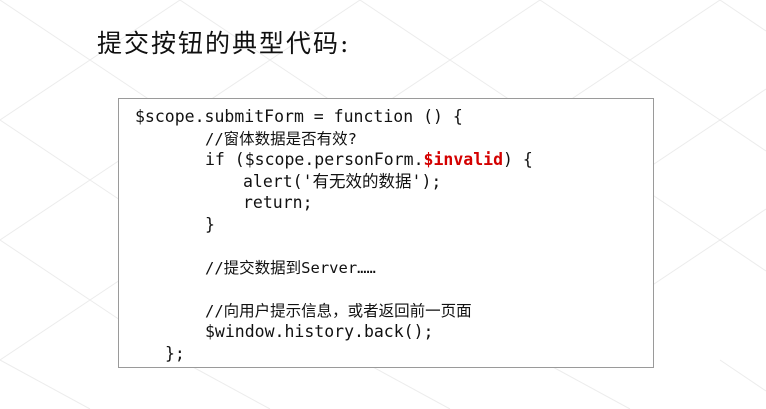 The width and height of the screenshot is (766, 409). I want to click on code-line-if: if ($scope.personForm.$invalid) {, so click(369, 160).